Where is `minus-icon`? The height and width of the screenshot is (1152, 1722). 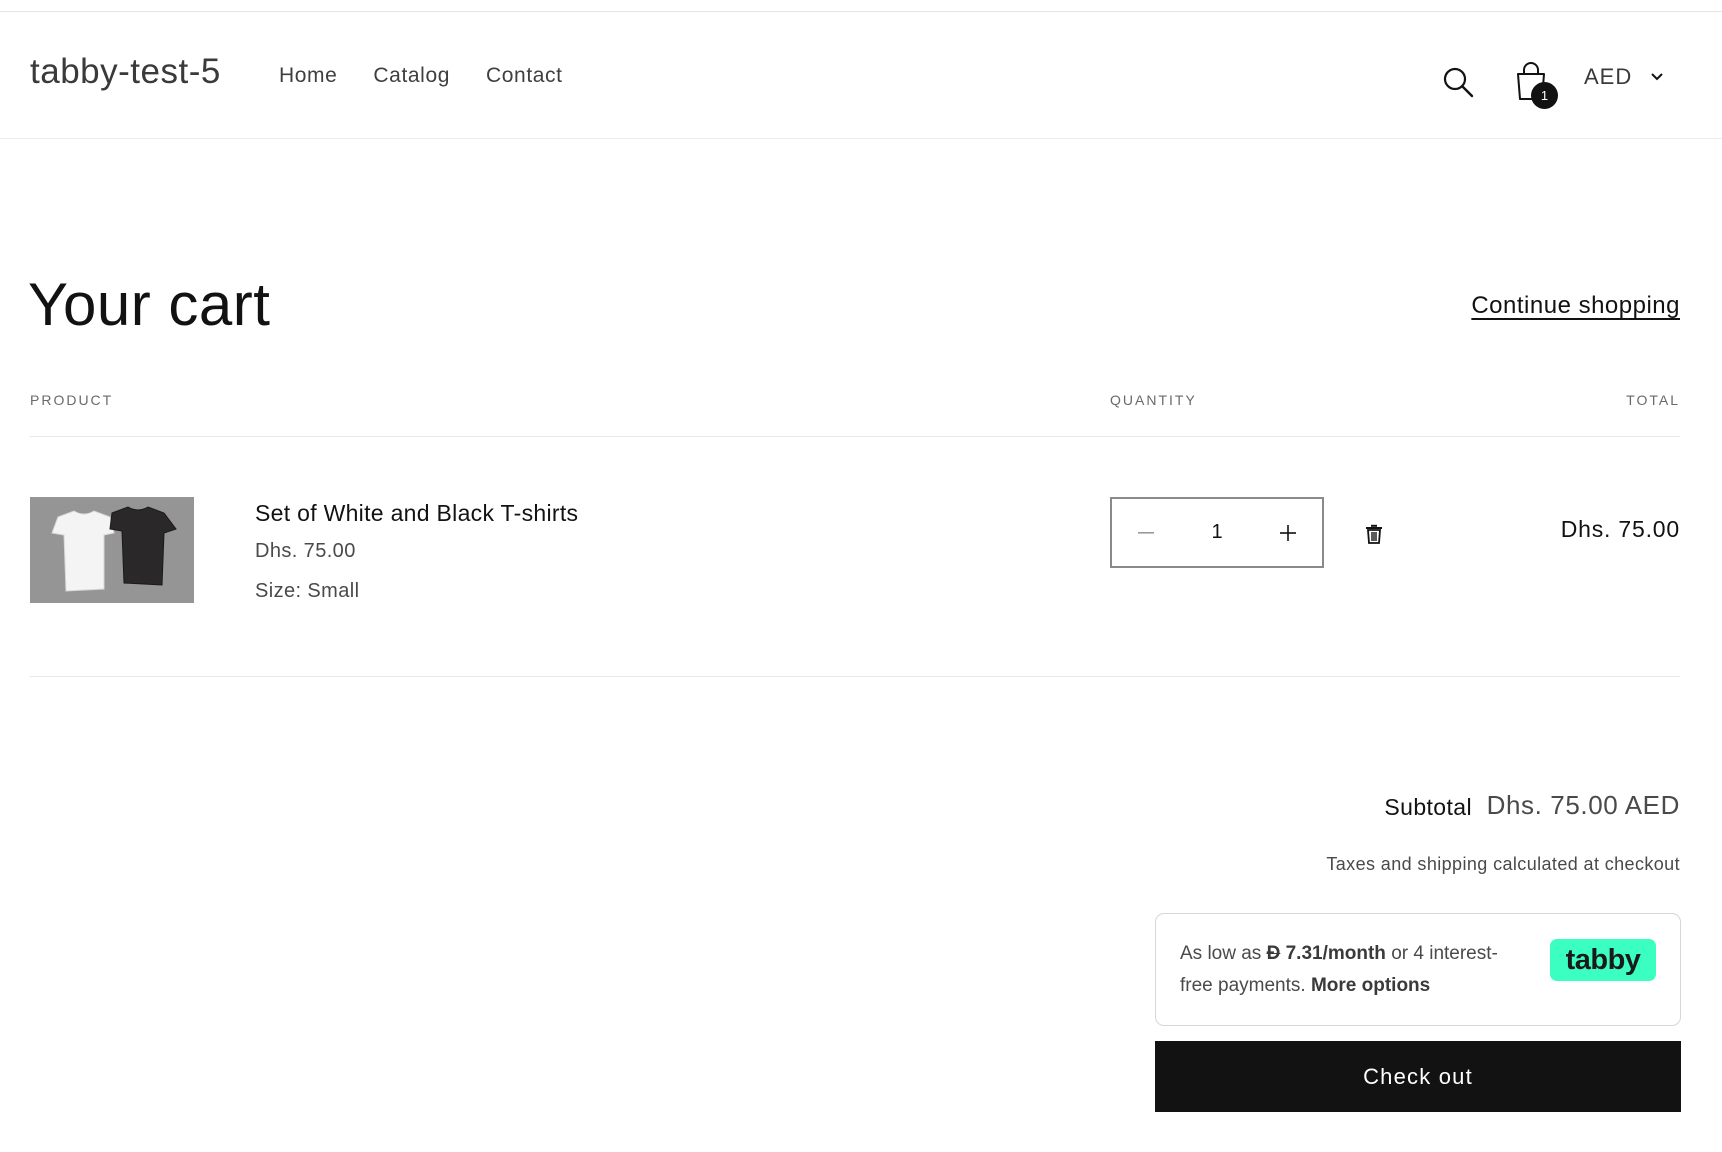
minus-icon is located at coordinates (1146, 532).